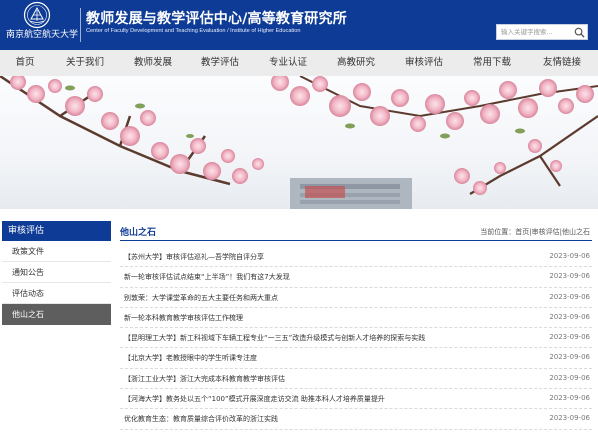 The width and height of the screenshot is (598, 435). What do you see at coordinates (334, 399) in the screenshot?
I see `article-title: 【河海大学】教务处以五个“100”模式开展深度走访交流 助推本科人才培养质量提升` at bounding box center [334, 399].